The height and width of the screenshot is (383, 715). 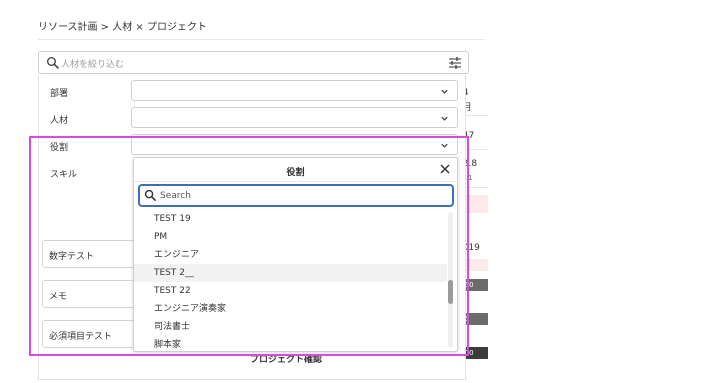 I want to click on role-option: TEST 19, so click(x=290, y=219).